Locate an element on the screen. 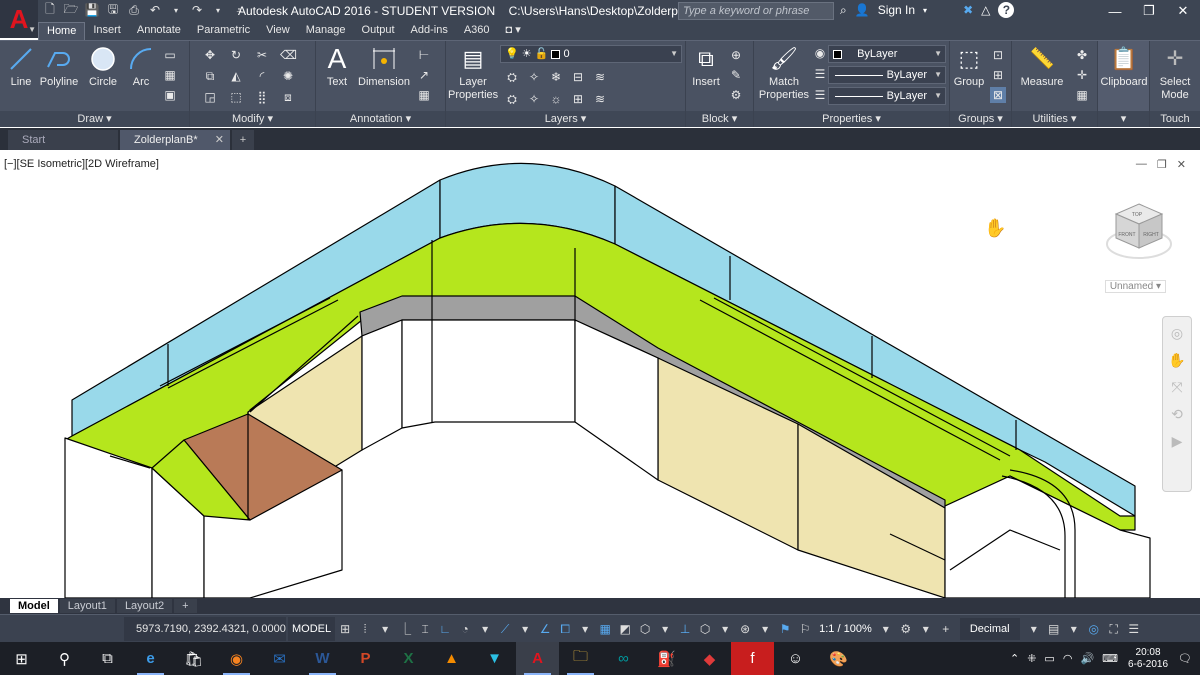 The image size is (1200, 675). tab-home: Home is located at coordinates (62, 31).